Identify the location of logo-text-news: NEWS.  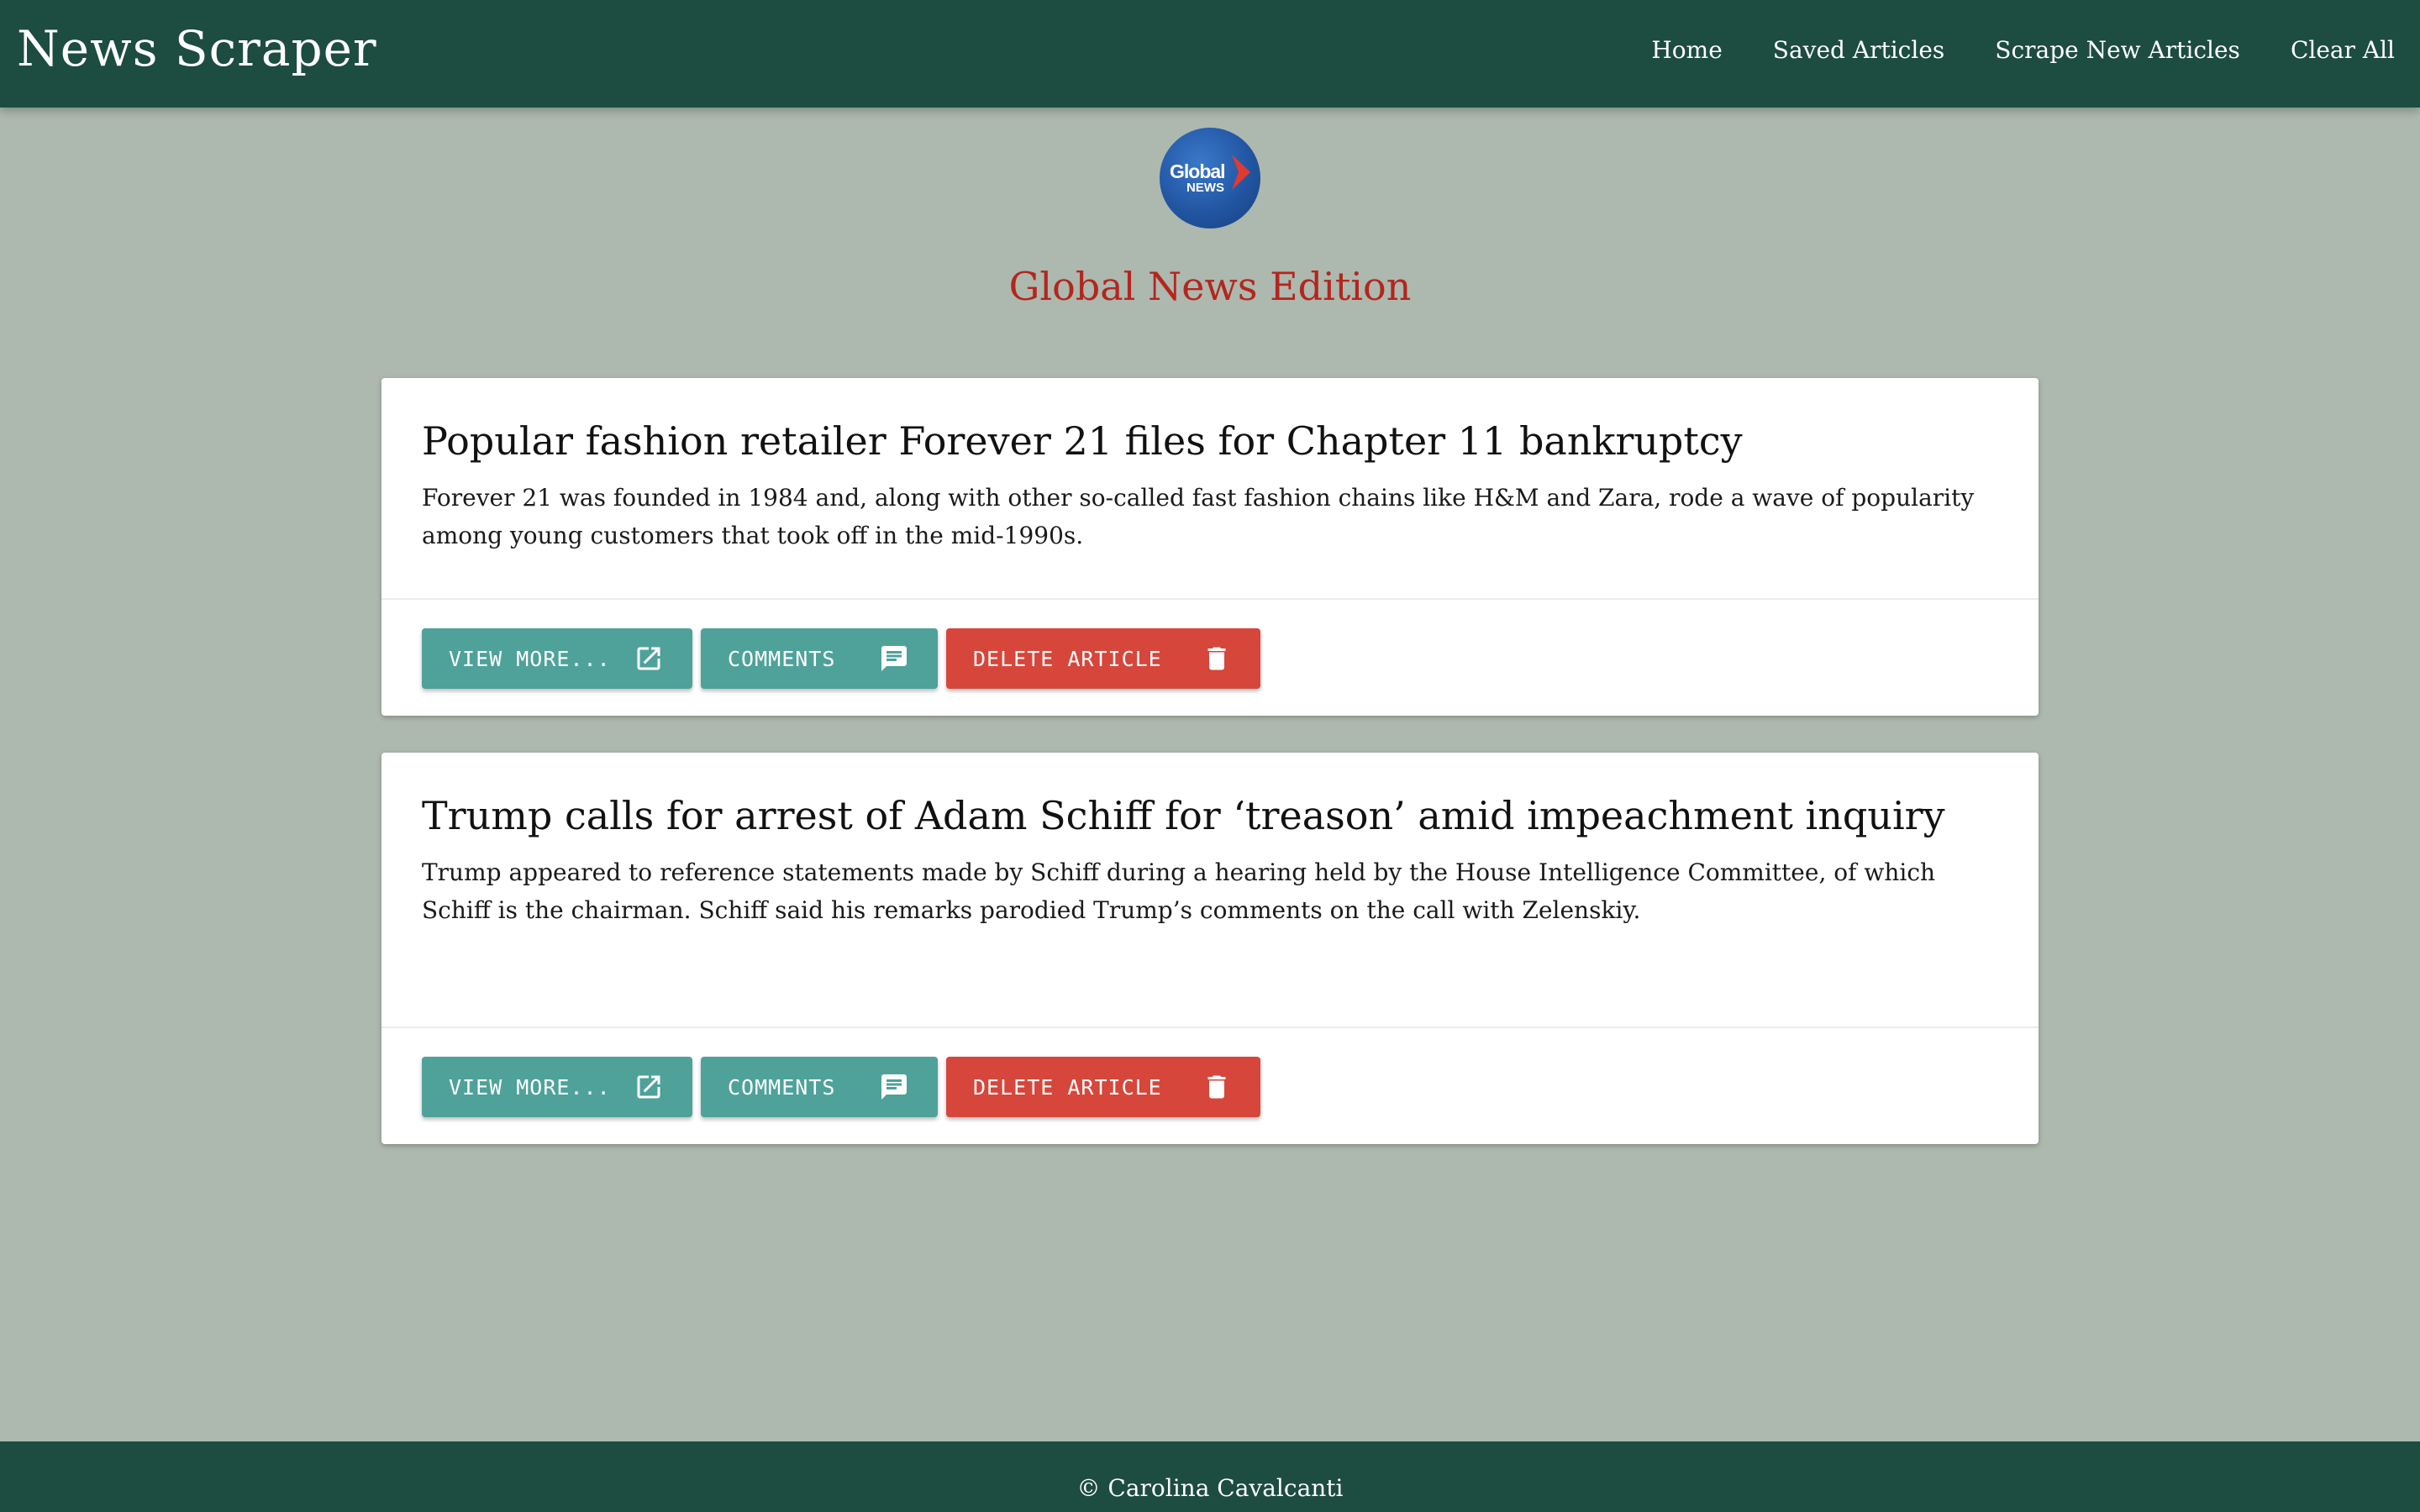
(1205, 188).